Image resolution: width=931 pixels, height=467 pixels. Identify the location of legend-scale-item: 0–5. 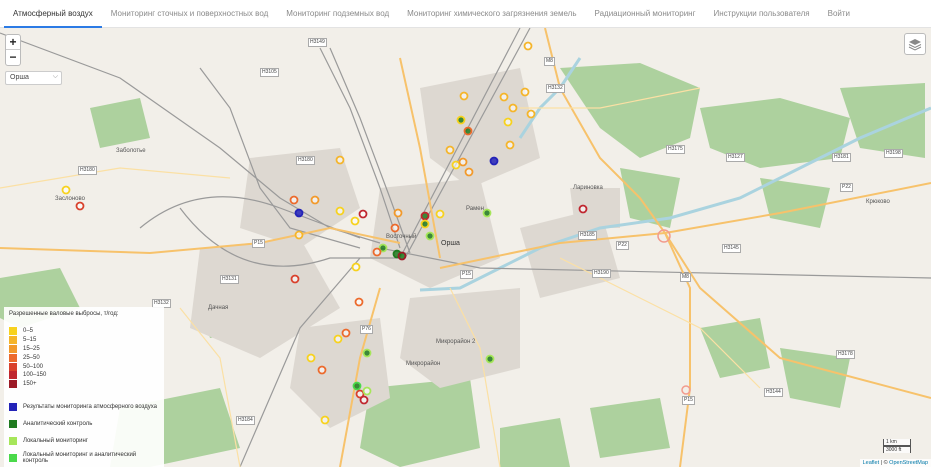
(84, 331).